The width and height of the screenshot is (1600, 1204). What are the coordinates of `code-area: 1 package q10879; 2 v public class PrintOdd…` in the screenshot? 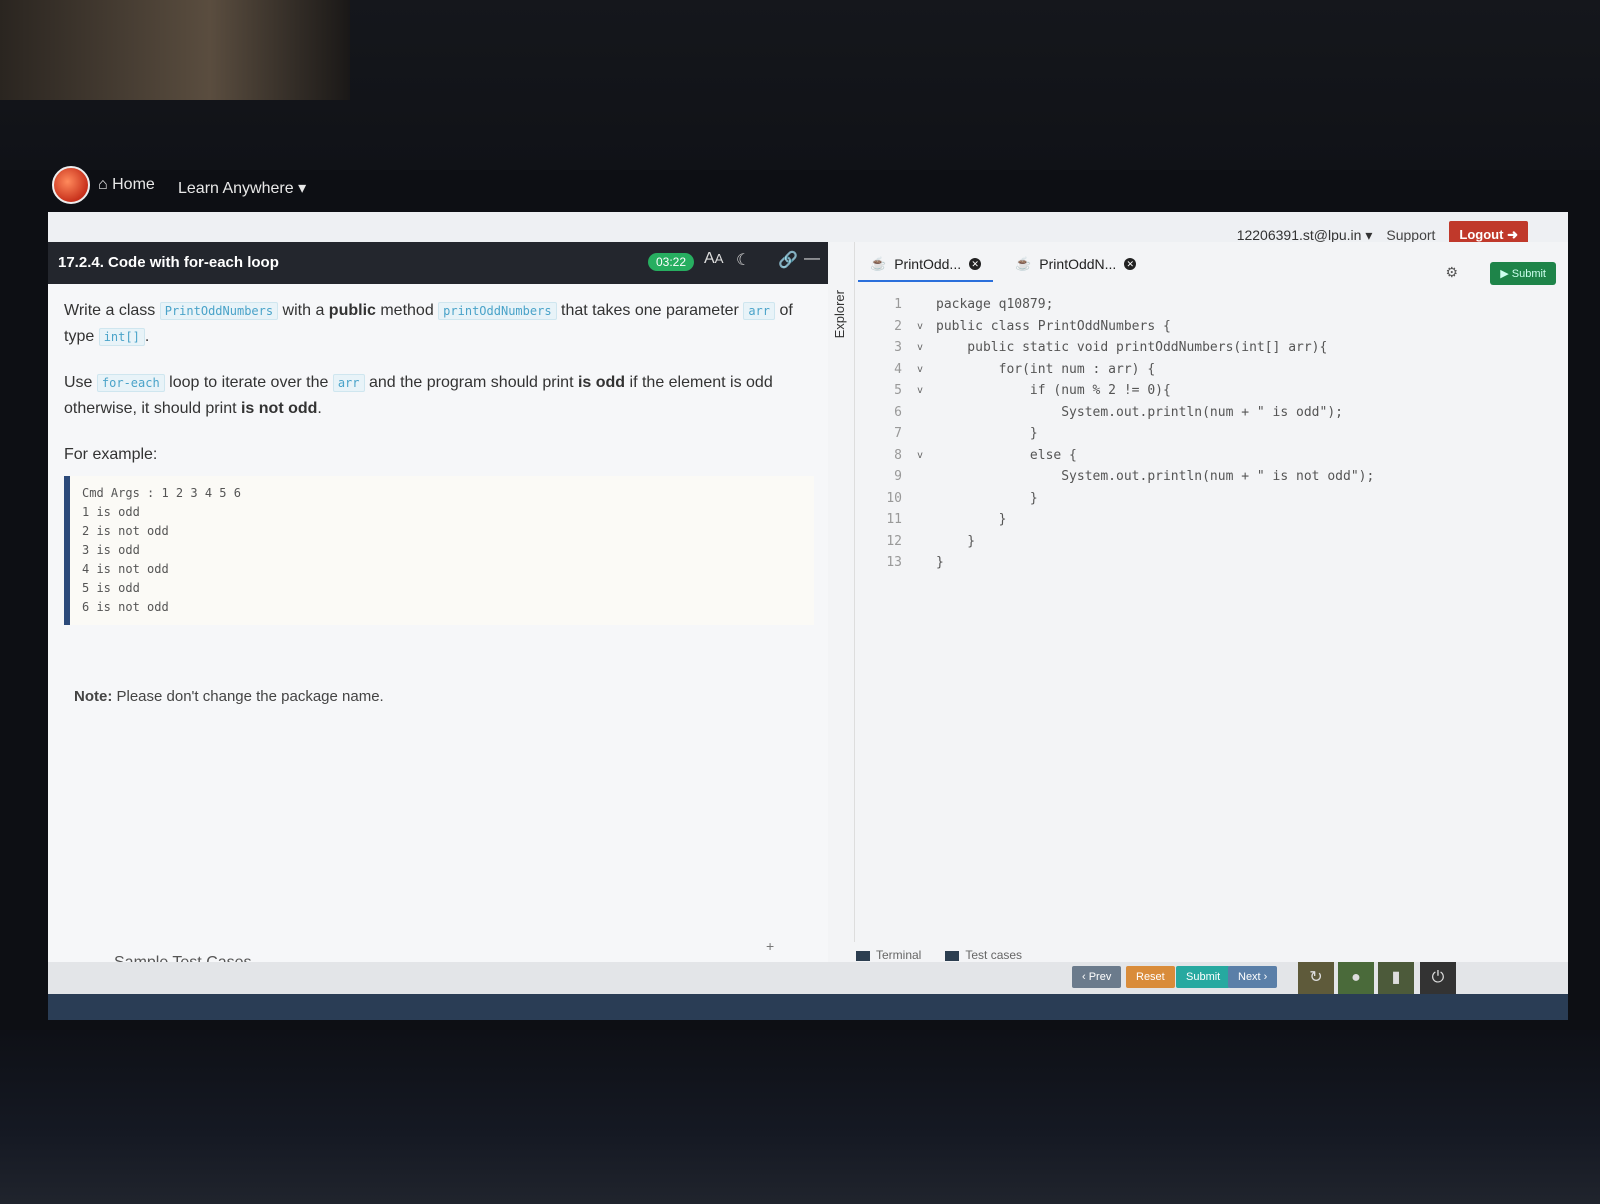 It's located at (1116, 434).